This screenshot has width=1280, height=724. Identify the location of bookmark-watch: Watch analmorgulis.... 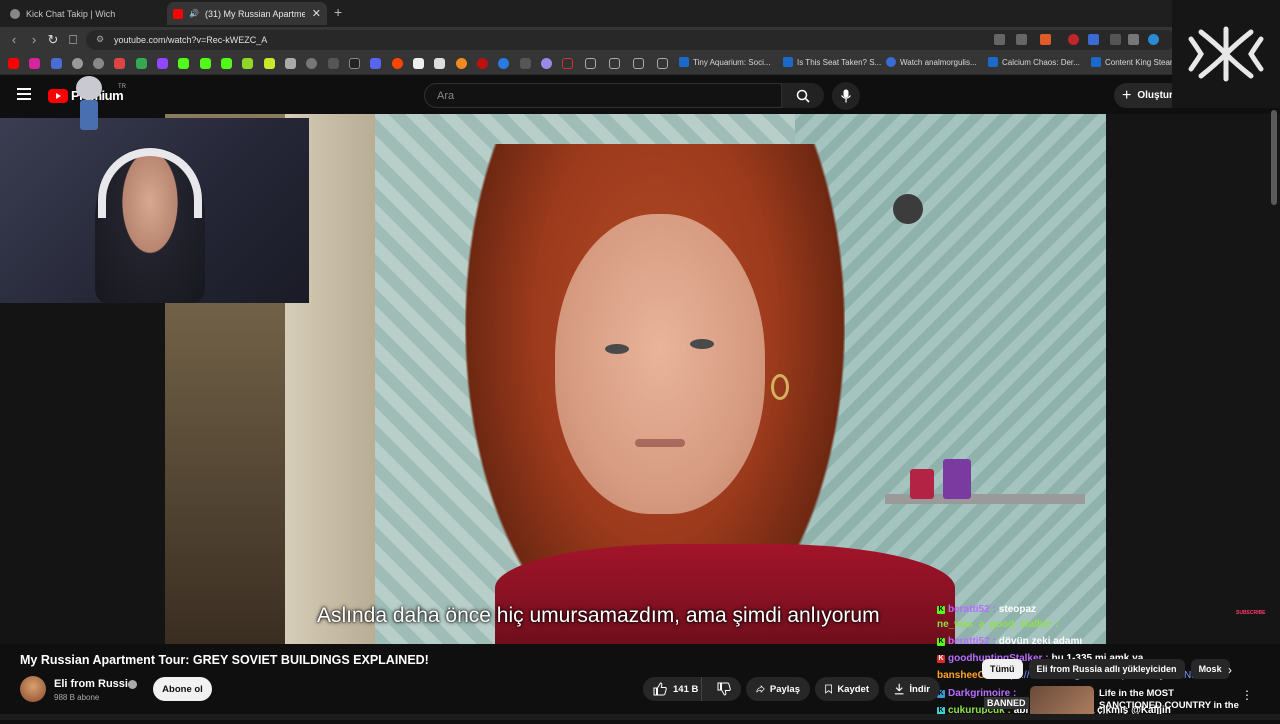
(931, 62).